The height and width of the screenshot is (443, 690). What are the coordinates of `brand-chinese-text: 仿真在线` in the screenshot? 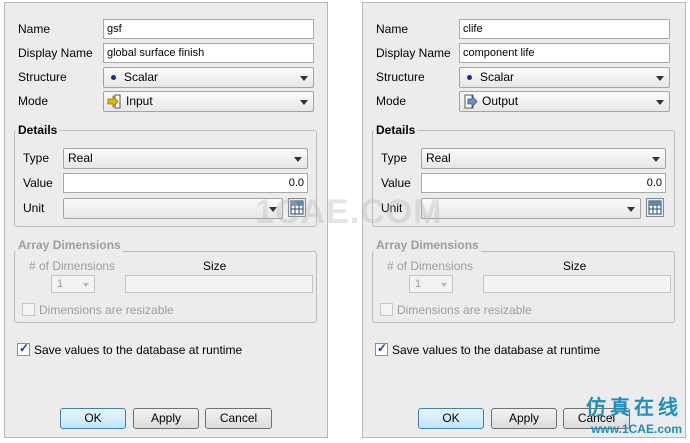 It's located at (634, 408).